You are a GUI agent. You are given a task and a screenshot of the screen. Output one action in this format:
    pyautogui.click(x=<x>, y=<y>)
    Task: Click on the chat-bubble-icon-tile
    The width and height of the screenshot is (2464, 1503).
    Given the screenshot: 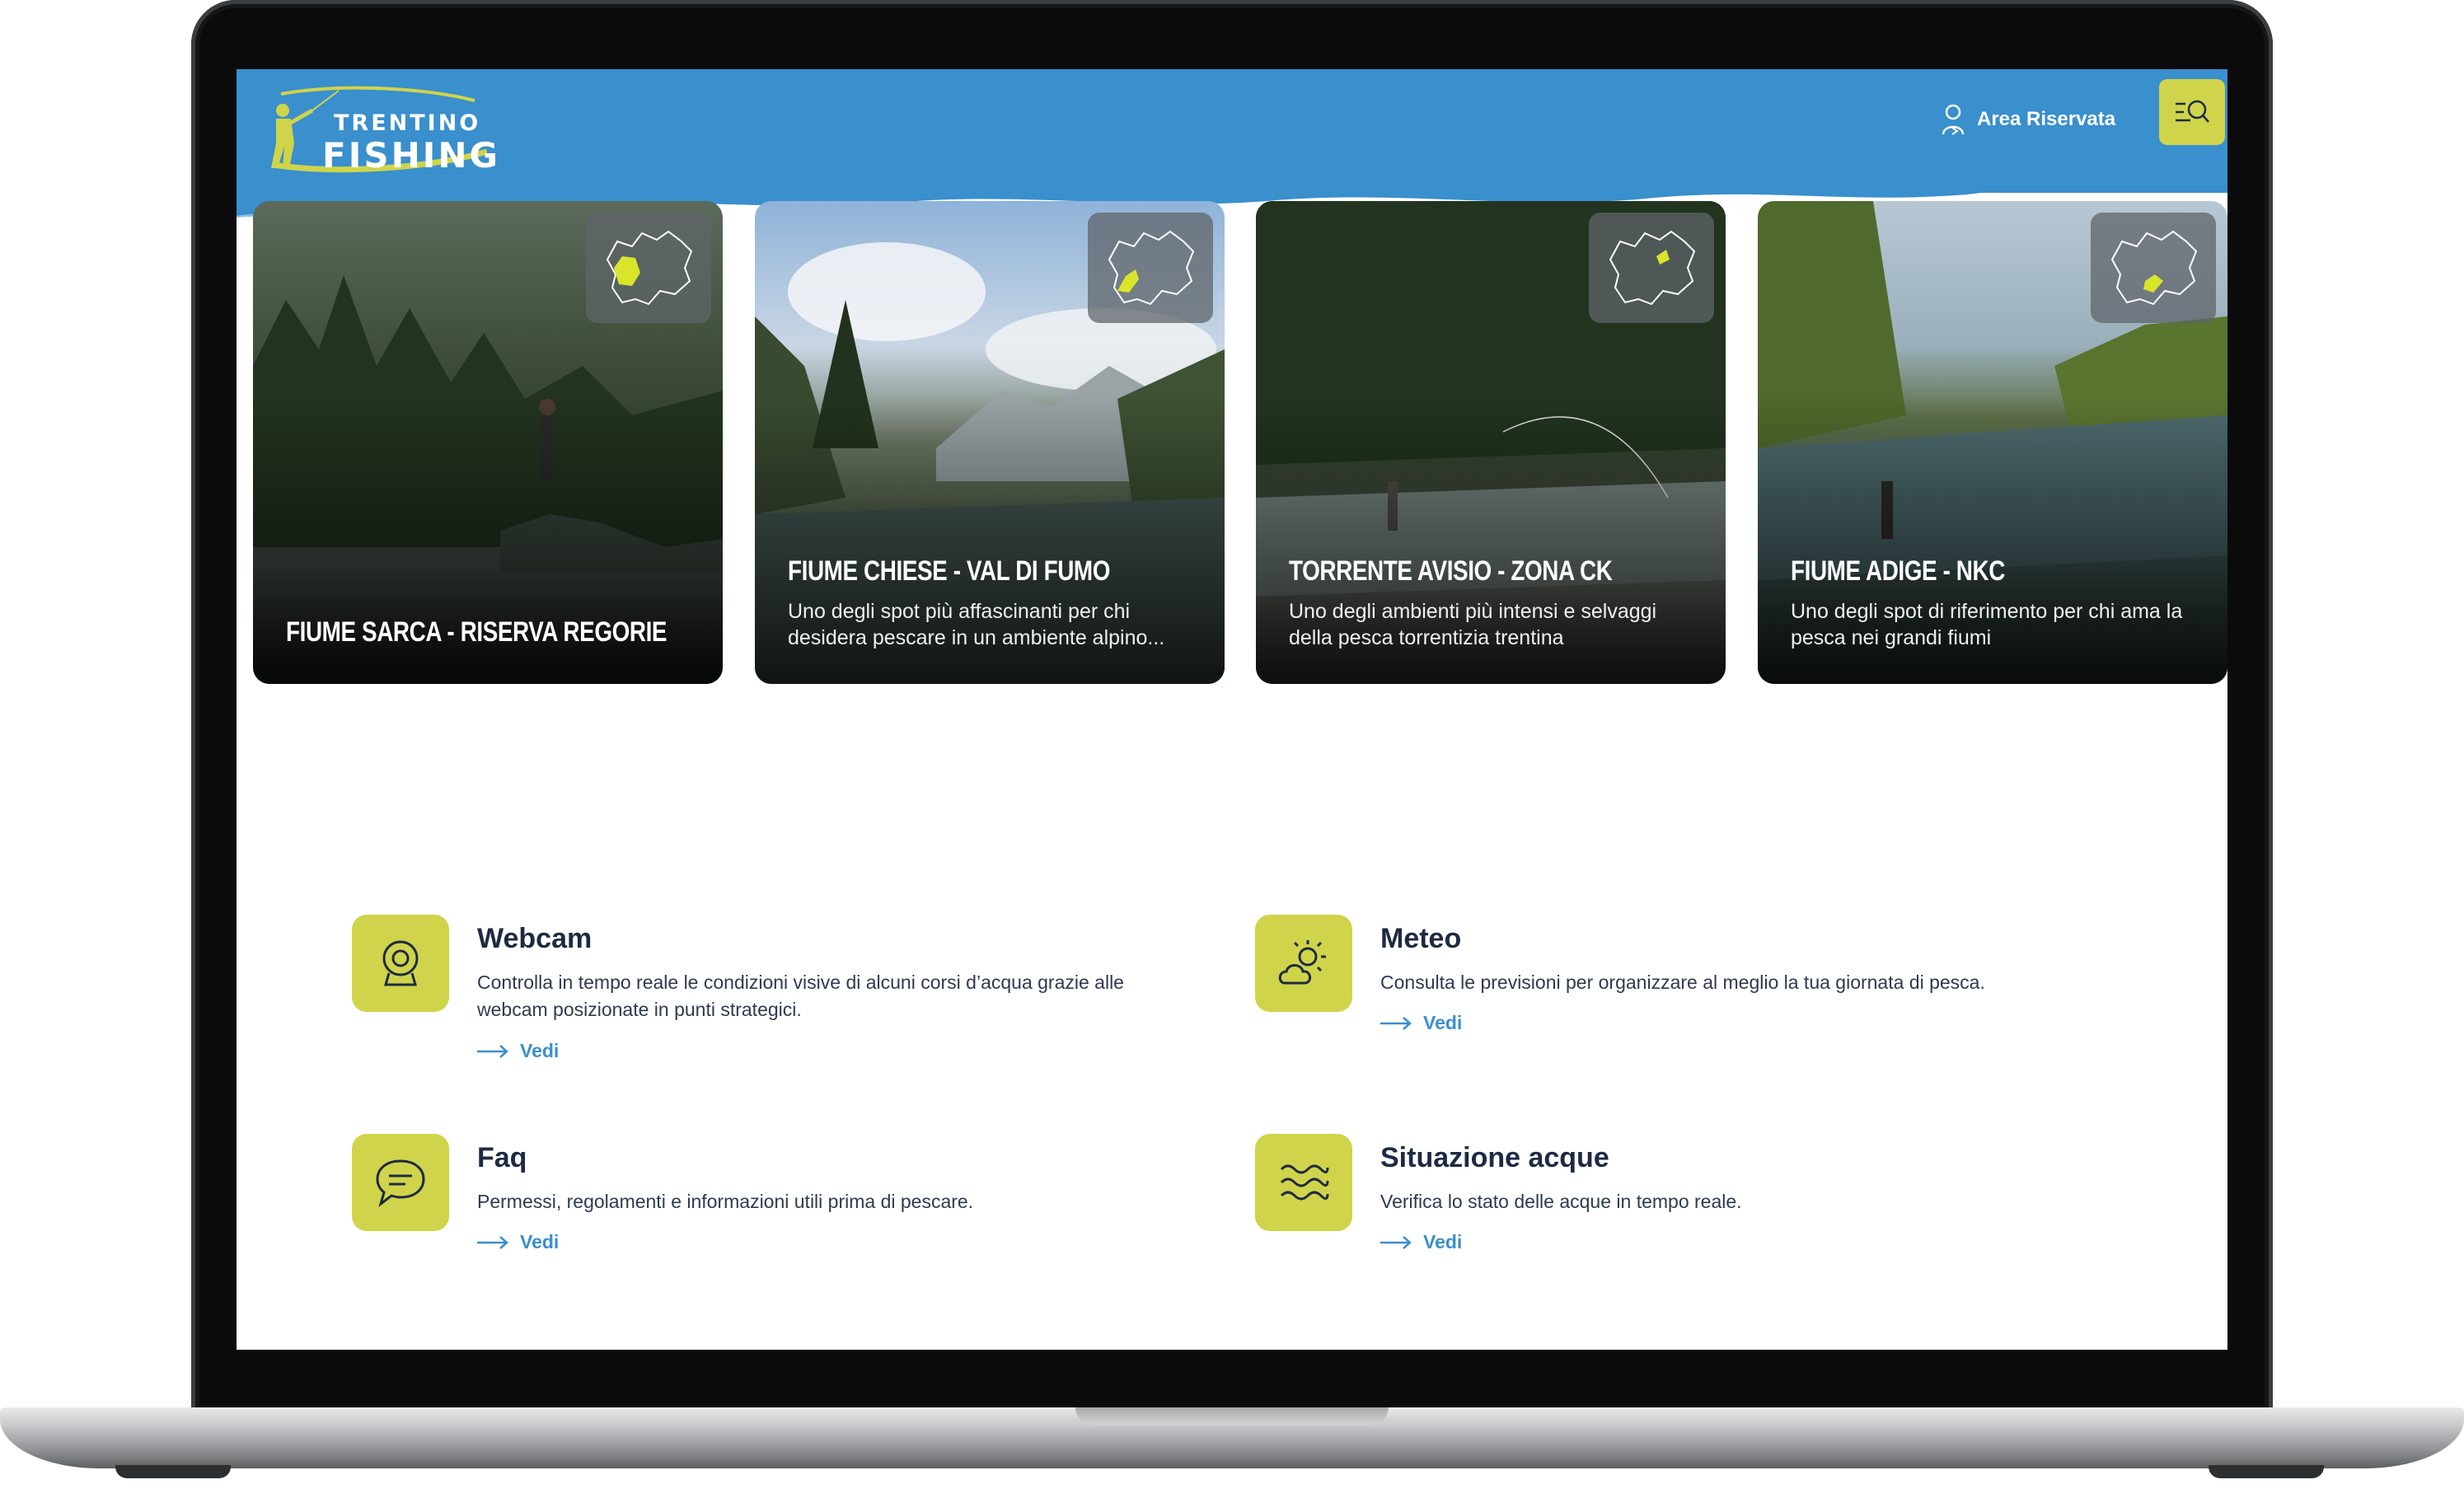 What is the action you would take?
    pyautogui.click(x=400, y=1182)
    